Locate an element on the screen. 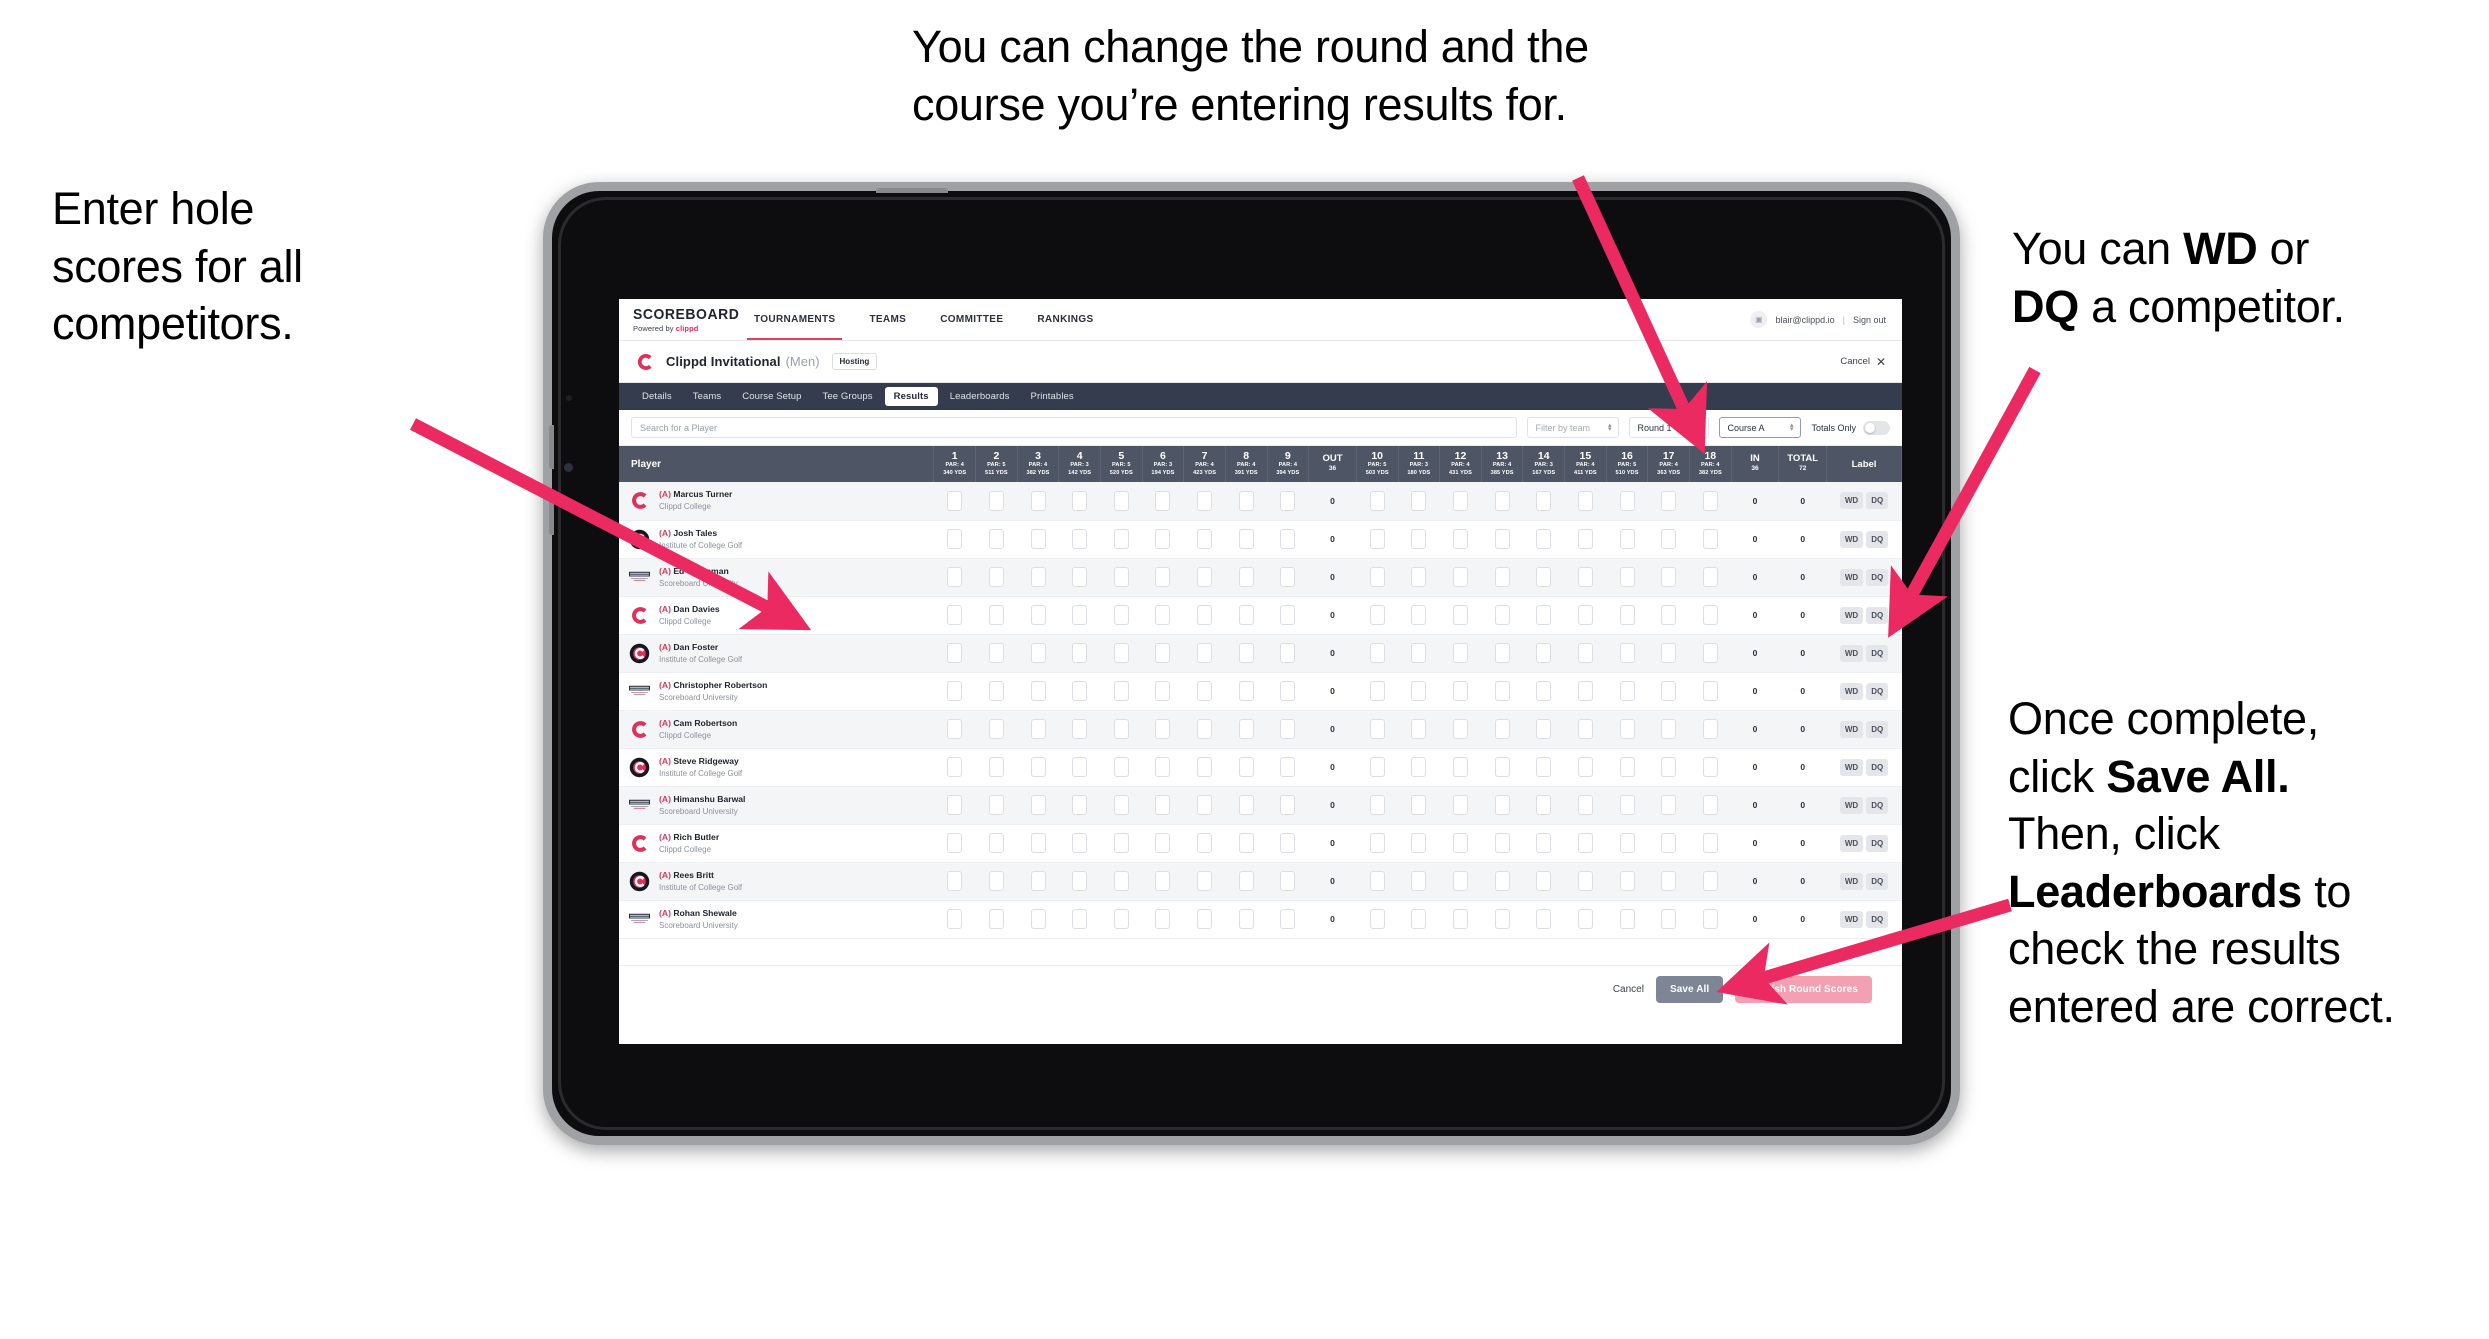  nav-teams: TEAMS is located at coordinates (887, 319).